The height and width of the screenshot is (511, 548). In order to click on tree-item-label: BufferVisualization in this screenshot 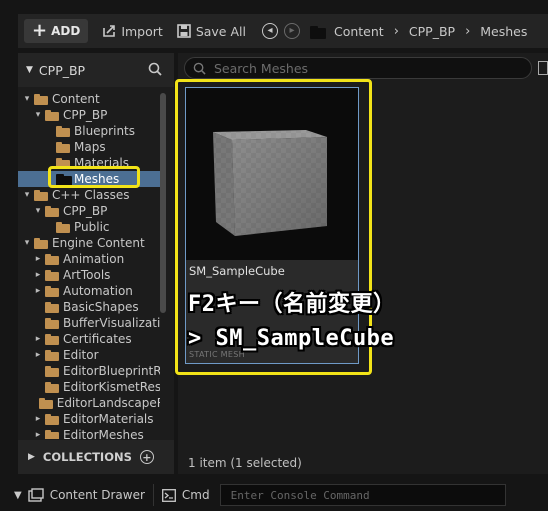, I will do `click(111, 323)`.